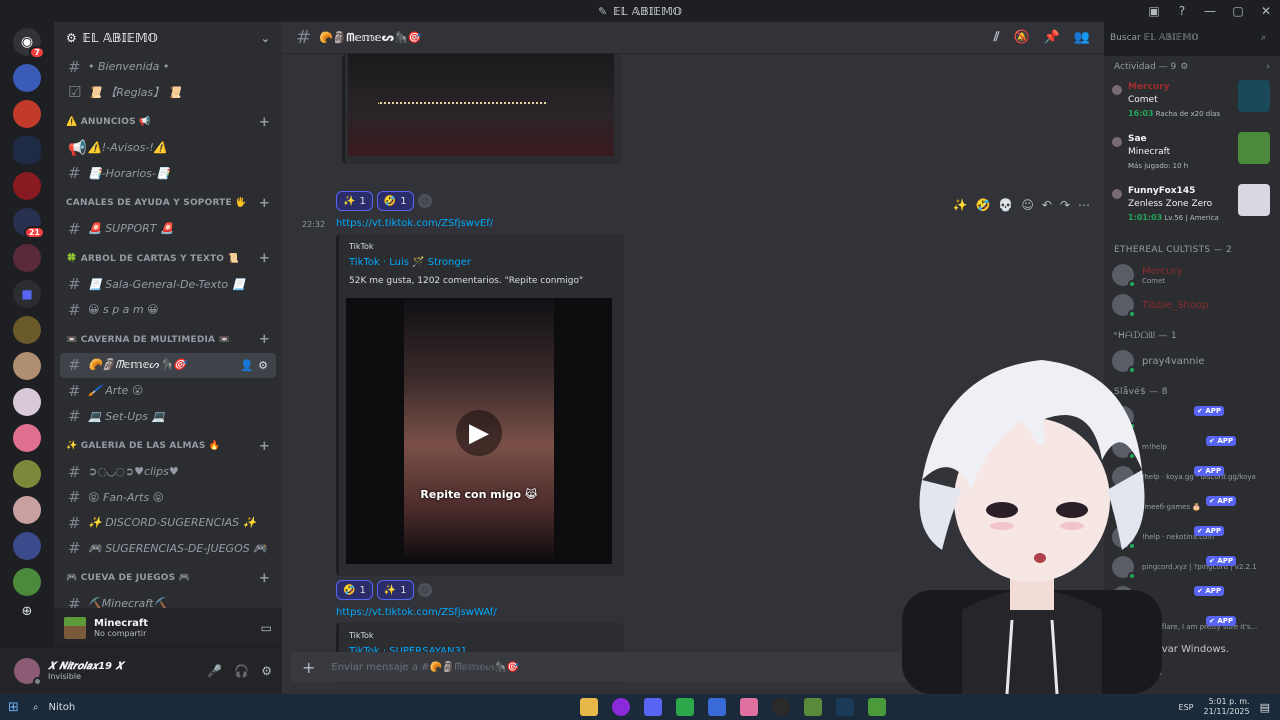  I want to click on channel-item-active: # 🥐🗿ᗰ𝕖𝕞𝕖ᔕ🦍🎯 👤 ⚙, so click(168, 365).